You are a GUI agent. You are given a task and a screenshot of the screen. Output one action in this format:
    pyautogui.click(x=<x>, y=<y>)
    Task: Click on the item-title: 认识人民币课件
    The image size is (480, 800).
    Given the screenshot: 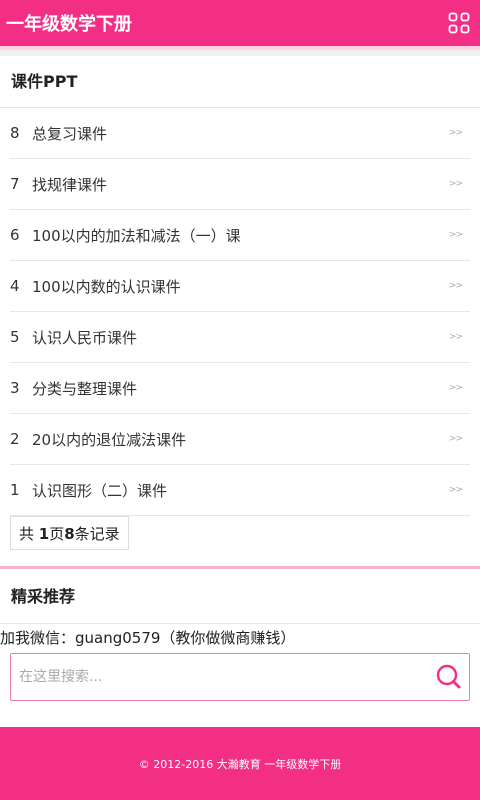 What is the action you would take?
    pyautogui.click(x=85, y=337)
    